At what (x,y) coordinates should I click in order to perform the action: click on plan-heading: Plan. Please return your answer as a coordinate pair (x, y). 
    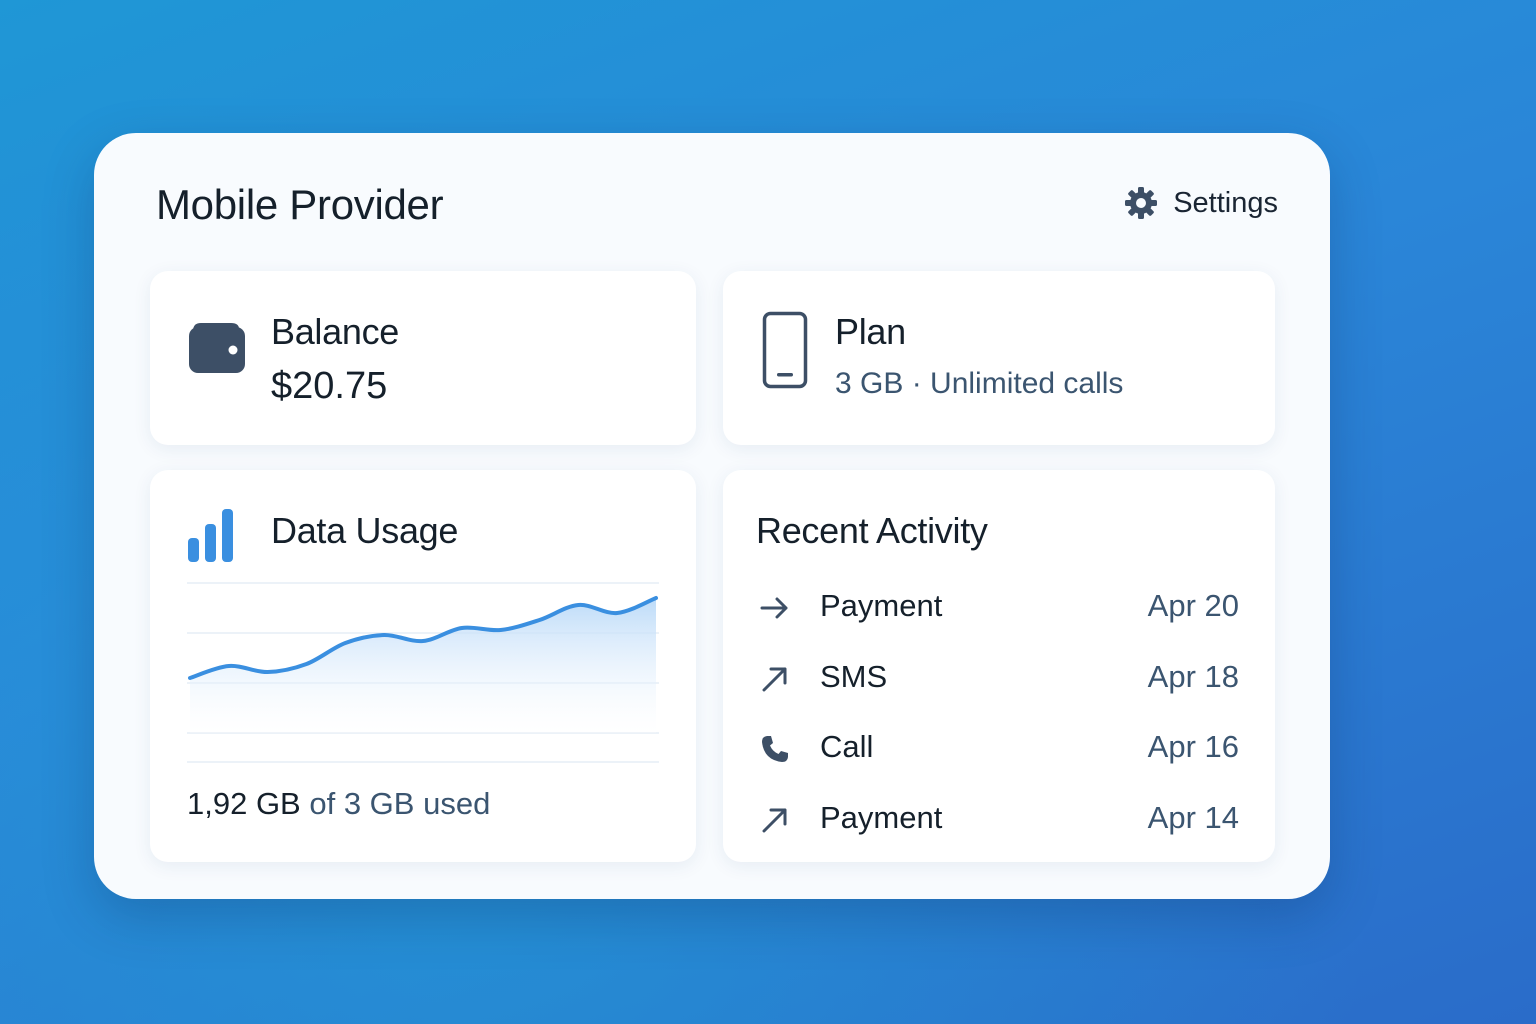
    Looking at the image, I should click on (870, 331).